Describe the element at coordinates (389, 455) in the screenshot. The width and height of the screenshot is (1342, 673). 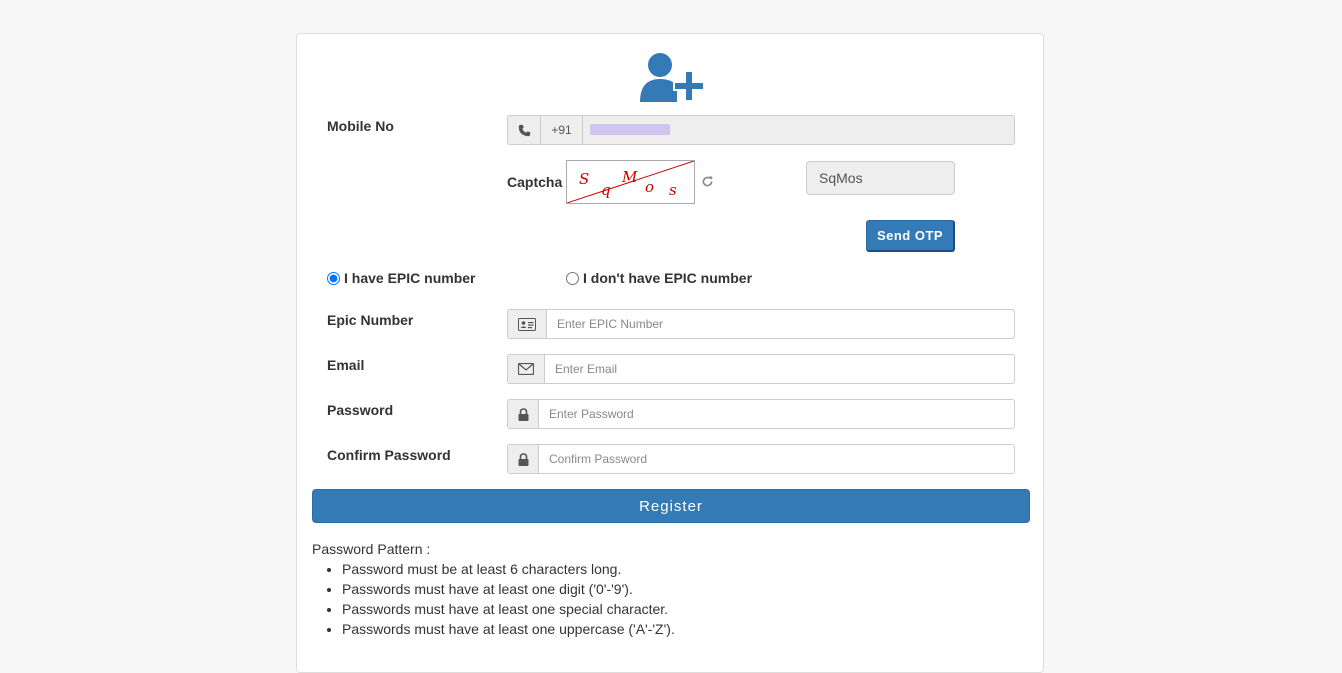
I see `confirm-password-label: Confirm Password` at that location.